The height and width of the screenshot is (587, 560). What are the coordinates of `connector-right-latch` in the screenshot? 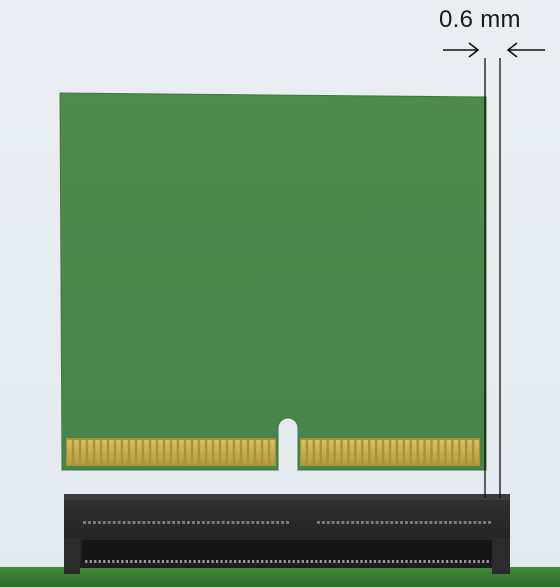 It's located at (501, 556).